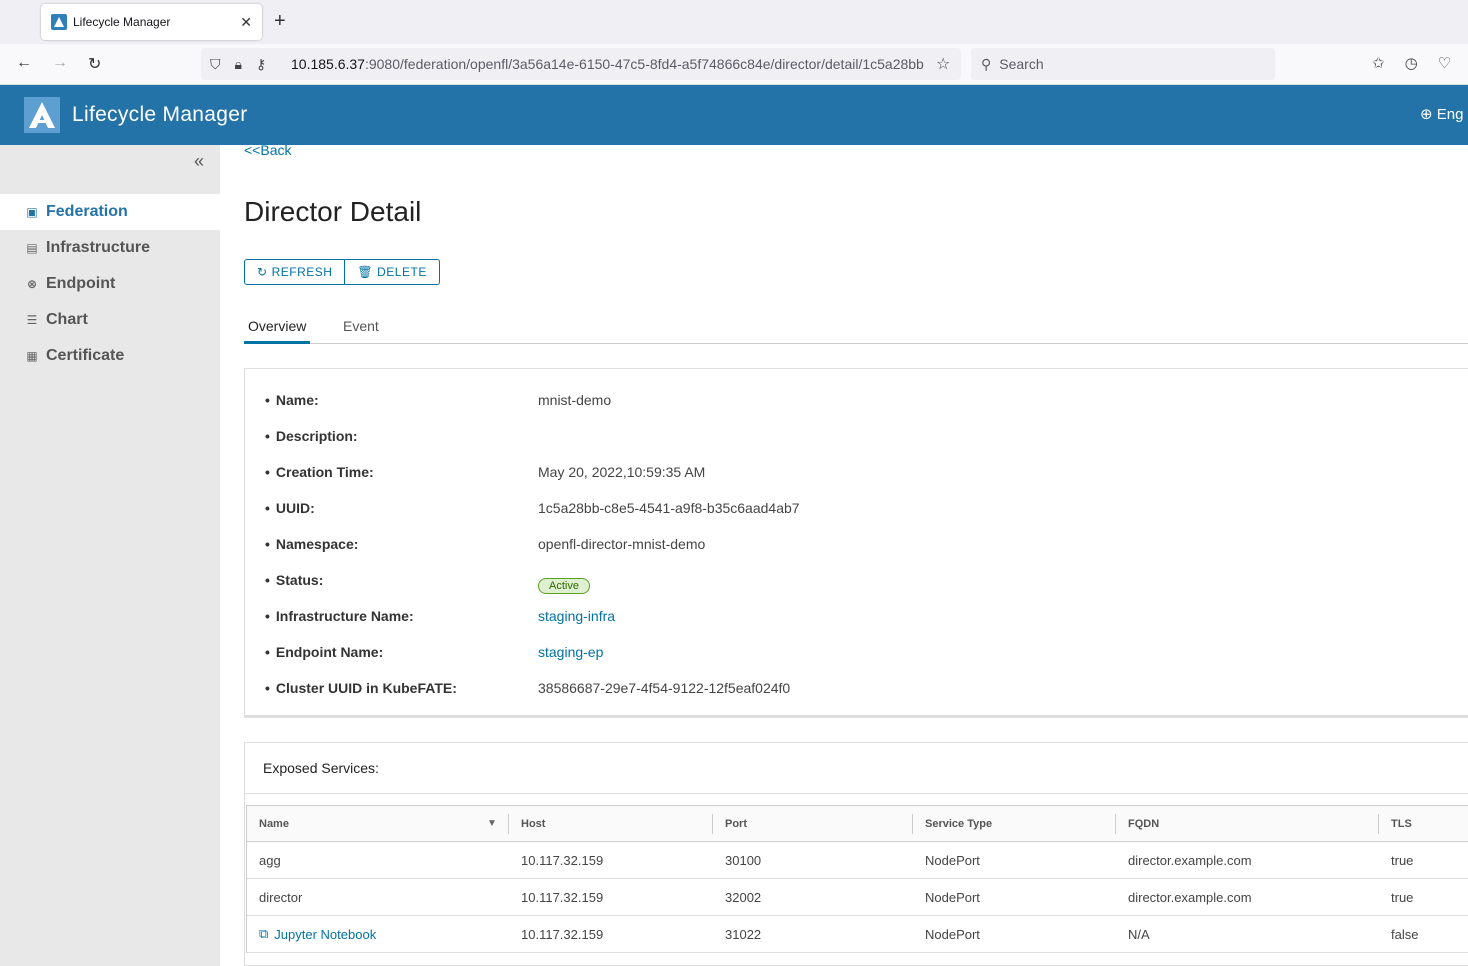 The height and width of the screenshot is (966, 1468). Describe the element at coordinates (669, 508) in the screenshot. I see `detail-value-uuid: 1c5a28bb-c8e5-4541-a9f8-b35c6aad4ab7` at that location.